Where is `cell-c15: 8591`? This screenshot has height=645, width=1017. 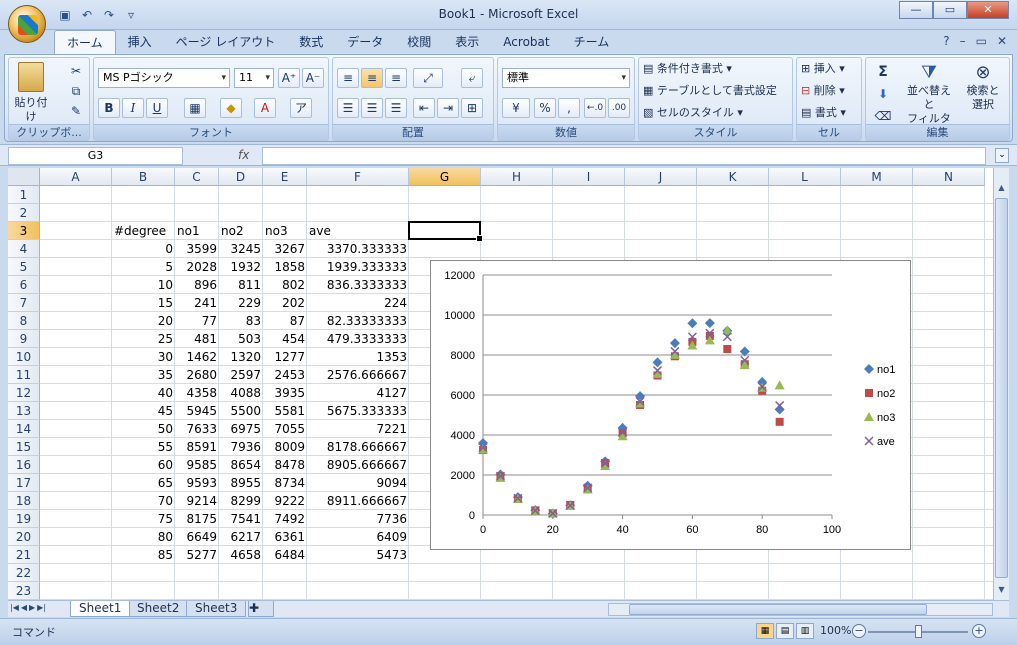
cell-c15: 8591 is located at coordinates (197, 447).